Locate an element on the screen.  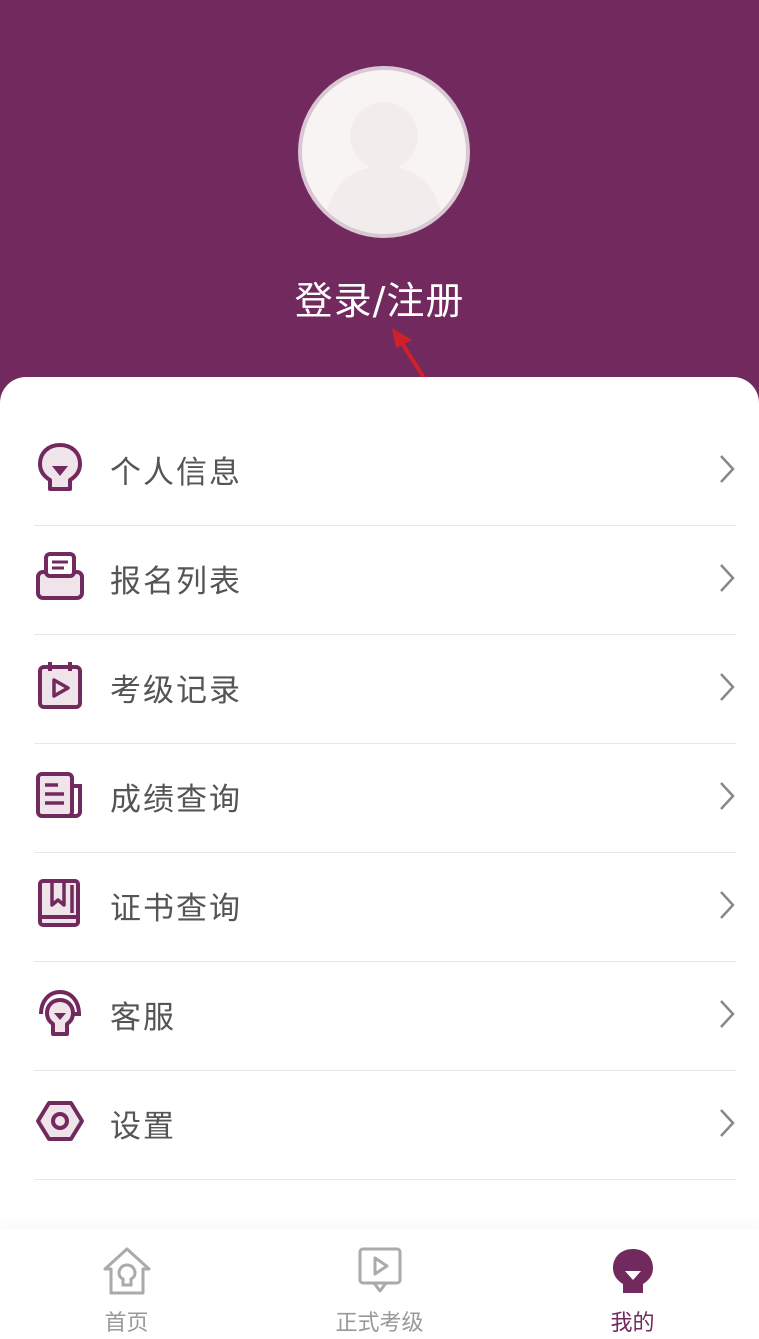
profile-icon is located at coordinates (633, 1271).